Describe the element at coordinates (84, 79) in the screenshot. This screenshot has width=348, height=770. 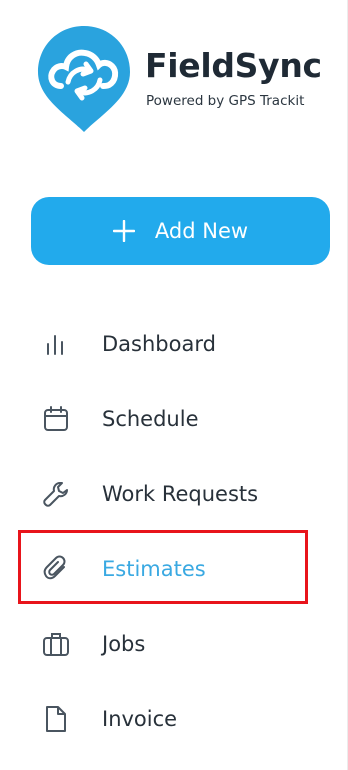
I see `fieldsync-logo-icon` at that location.